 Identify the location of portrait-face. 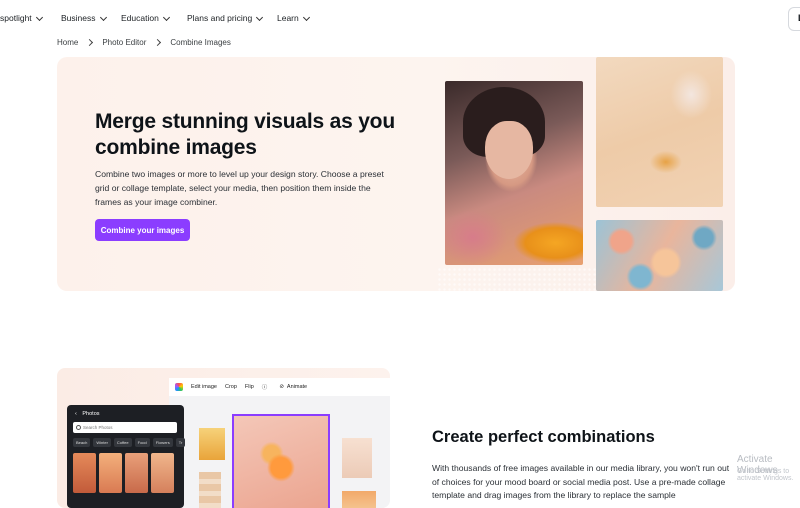
(509, 150).